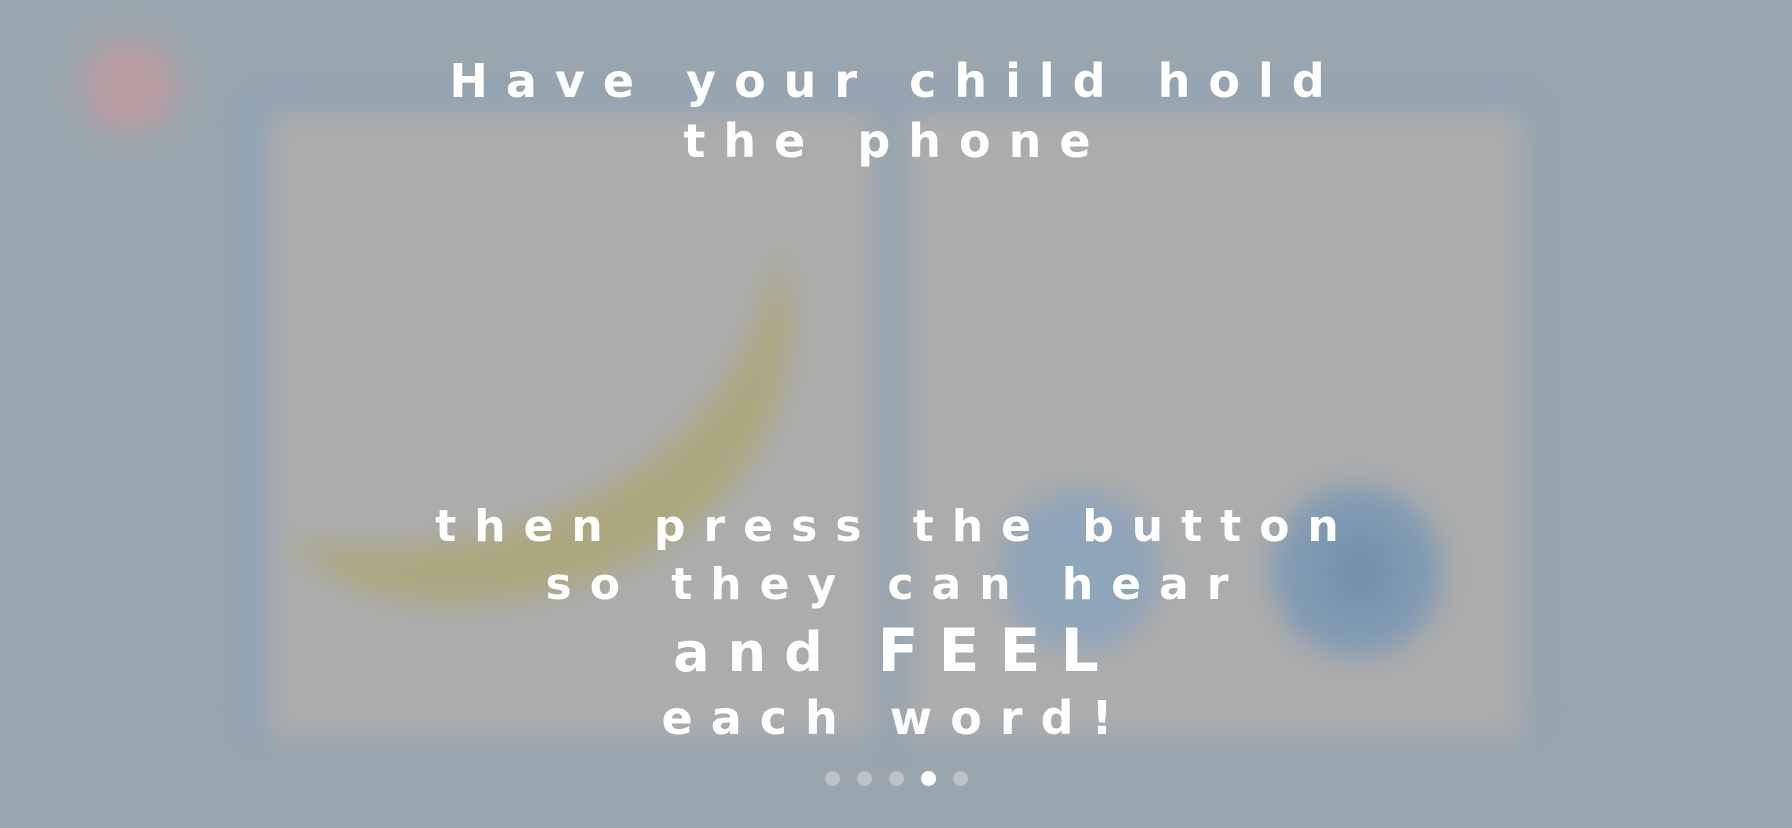 This screenshot has width=1792, height=828. What do you see at coordinates (775, 652) in the screenshot?
I see `body-line-3-prefix: and` at bounding box center [775, 652].